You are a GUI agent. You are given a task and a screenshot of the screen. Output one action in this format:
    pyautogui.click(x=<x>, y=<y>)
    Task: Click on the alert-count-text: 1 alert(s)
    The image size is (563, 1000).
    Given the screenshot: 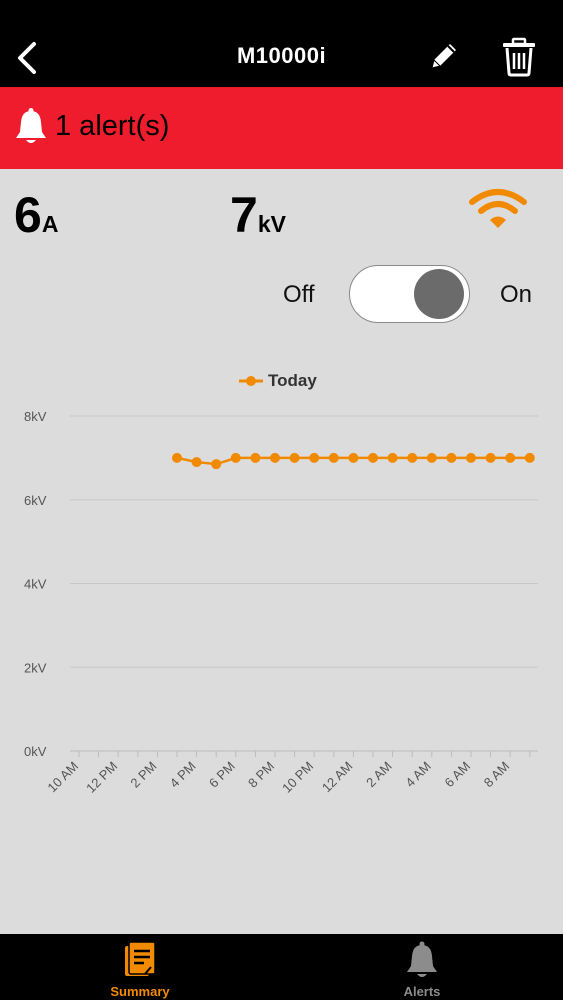 What is the action you would take?
    pyautogui.click(x=112, y=126)
    